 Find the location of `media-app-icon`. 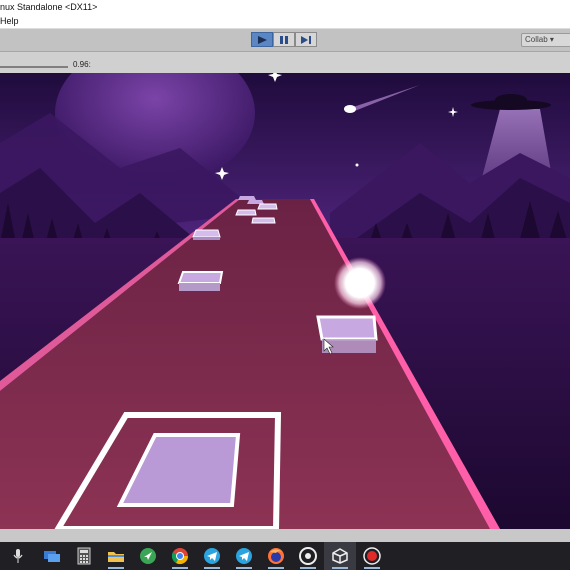

media-app-icon is located at coordinates (308, 556).